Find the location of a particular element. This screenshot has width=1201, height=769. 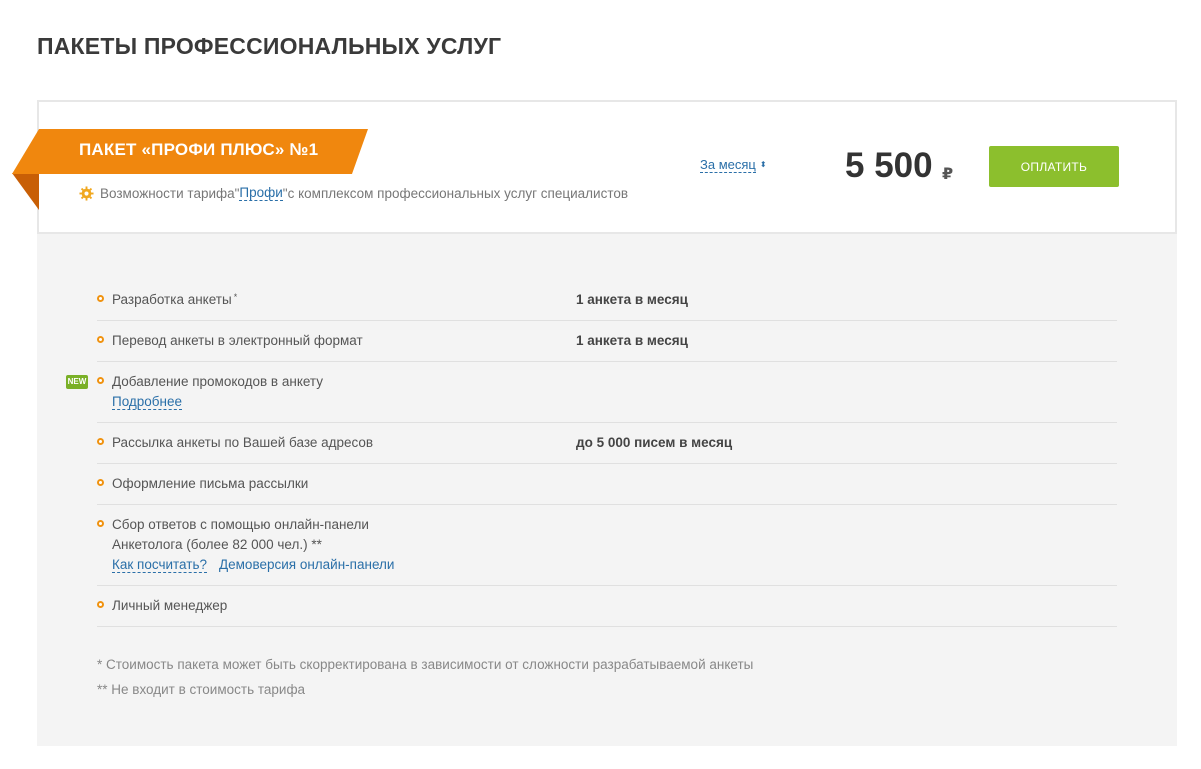

page-title: ПАКЕТЫ ПРОФЕССИОНАЛЬНЫХ УСЛУГ is located at coordinates (269, 46).